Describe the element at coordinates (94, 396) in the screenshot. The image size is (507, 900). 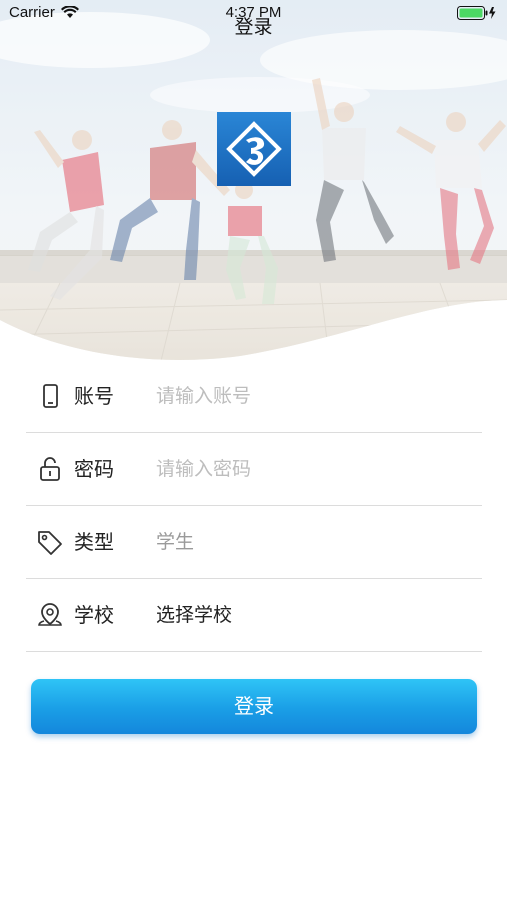
I see `account-label: 账号` at that location.